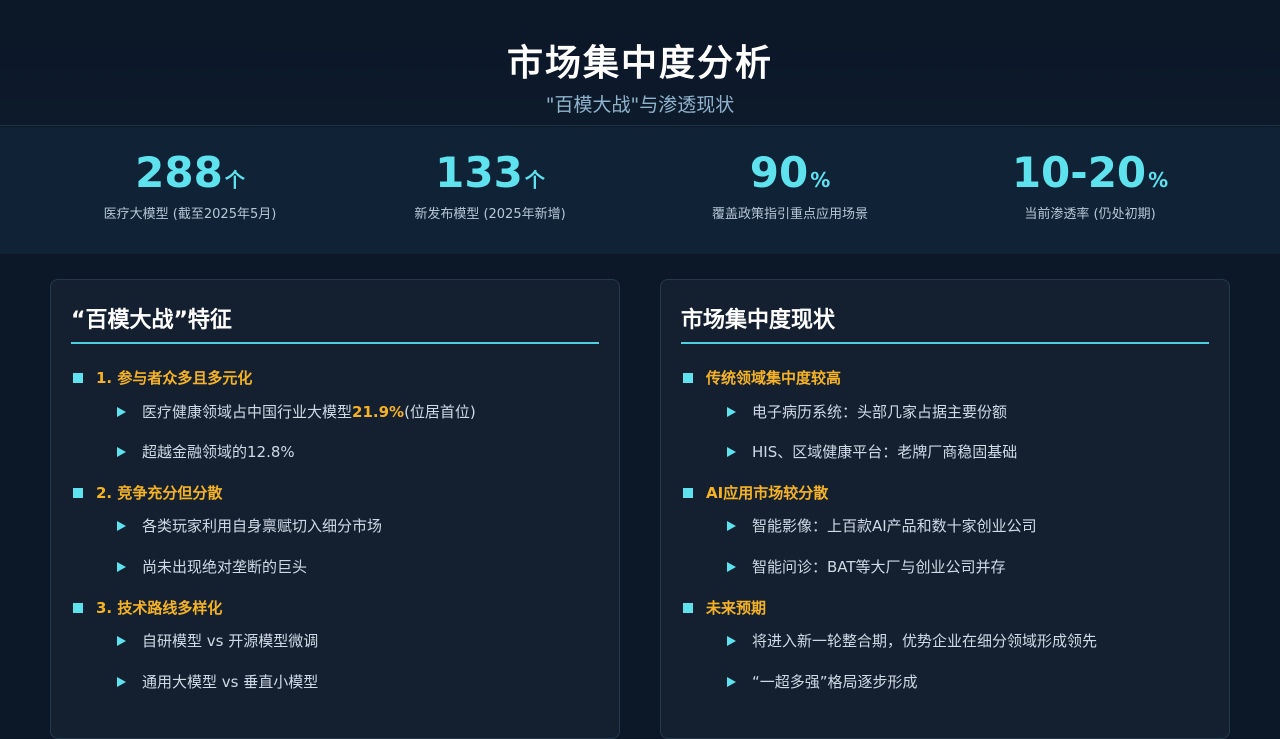 Image resolution: width=1280 pixels, height=739 pixels. What do you see at coordinates (190, 214) in the screenshot?
I see `stat-label: 医疗大模型 (截至2025年5月)` at bounding box center [190, 214].